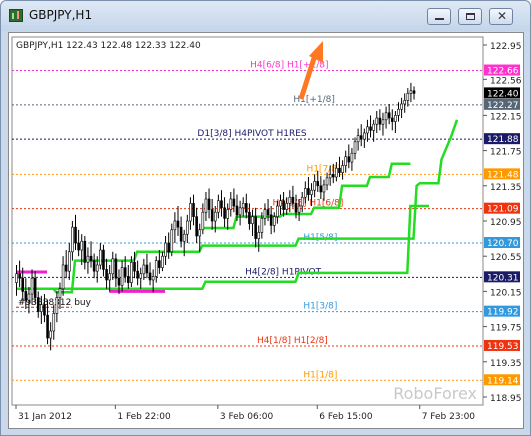 This screenshot has height=436, width=531. What do you see at coordinates (346, 417) in the screenshot?
I see `x-tick-label: 6 Feb 15:00` at bounding box center [346, 417].